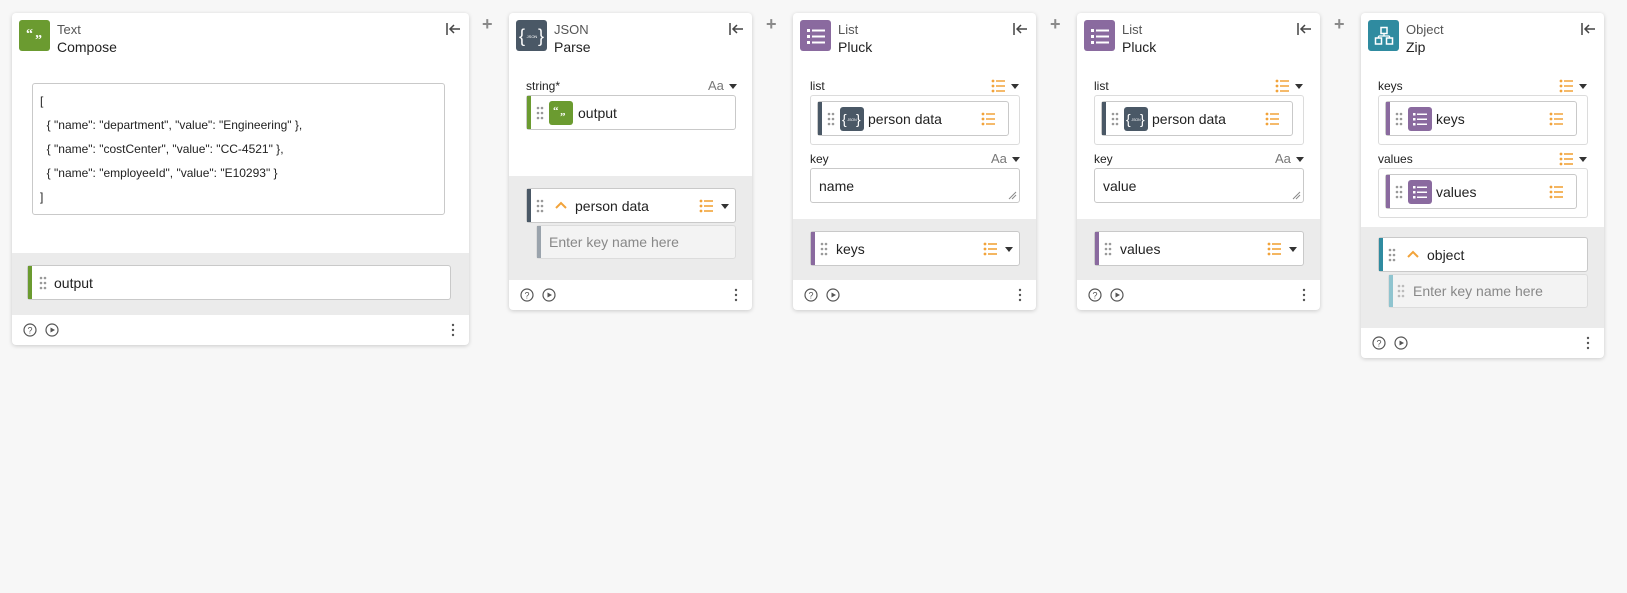 This screenshot has width=1627, height=593. Describe the element at coordinates (915, 185) in the screenshot. I see `key-input: name` at that location.